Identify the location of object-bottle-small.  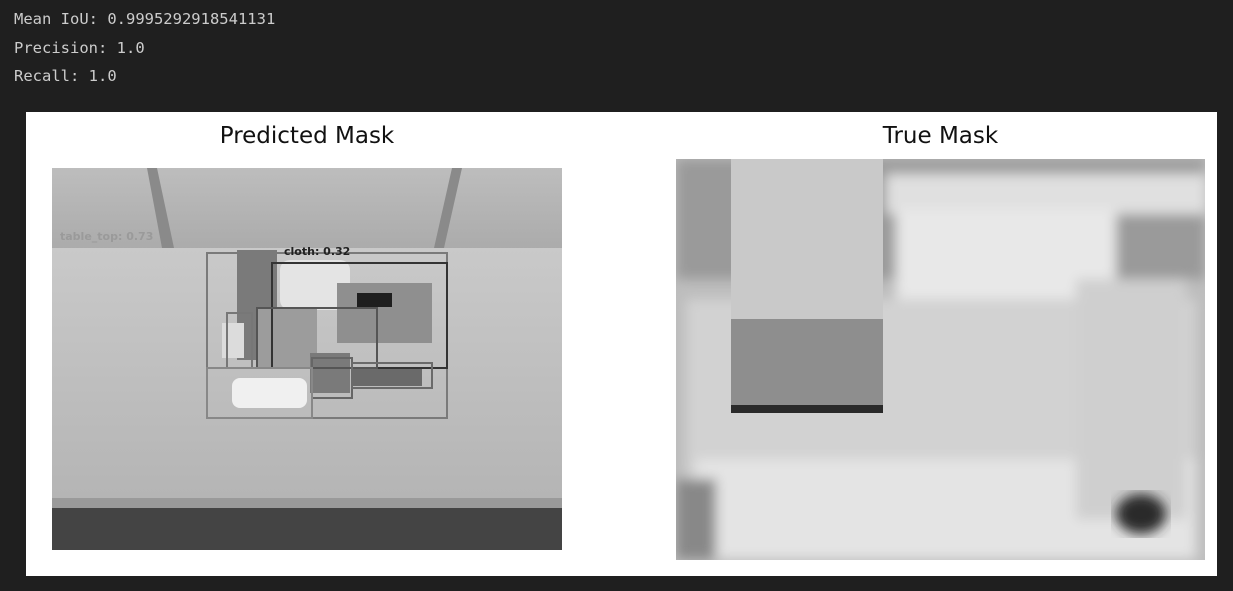
(233, 340).